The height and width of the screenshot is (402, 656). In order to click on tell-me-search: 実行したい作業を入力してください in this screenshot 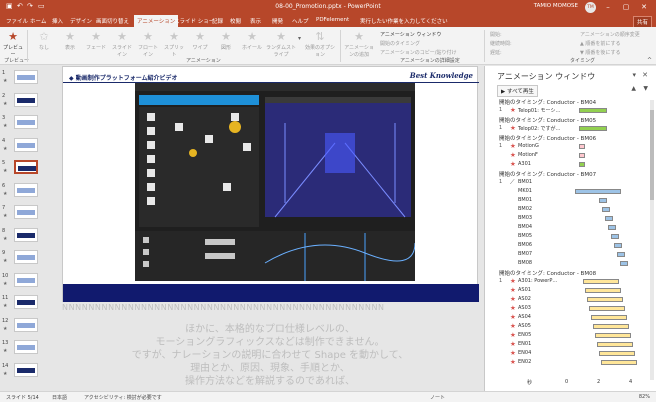, I will do `click(404, 21)`.